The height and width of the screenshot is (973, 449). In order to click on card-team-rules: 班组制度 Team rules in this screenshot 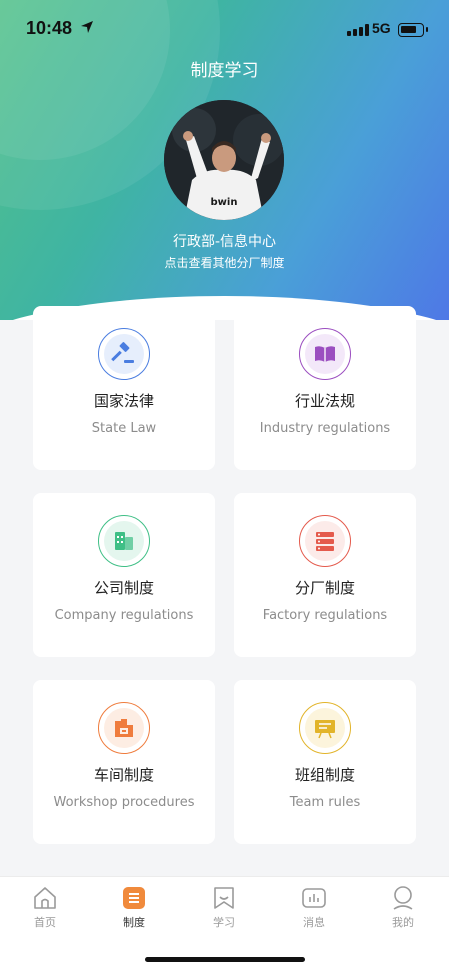, I will do `click(325, 762)`.